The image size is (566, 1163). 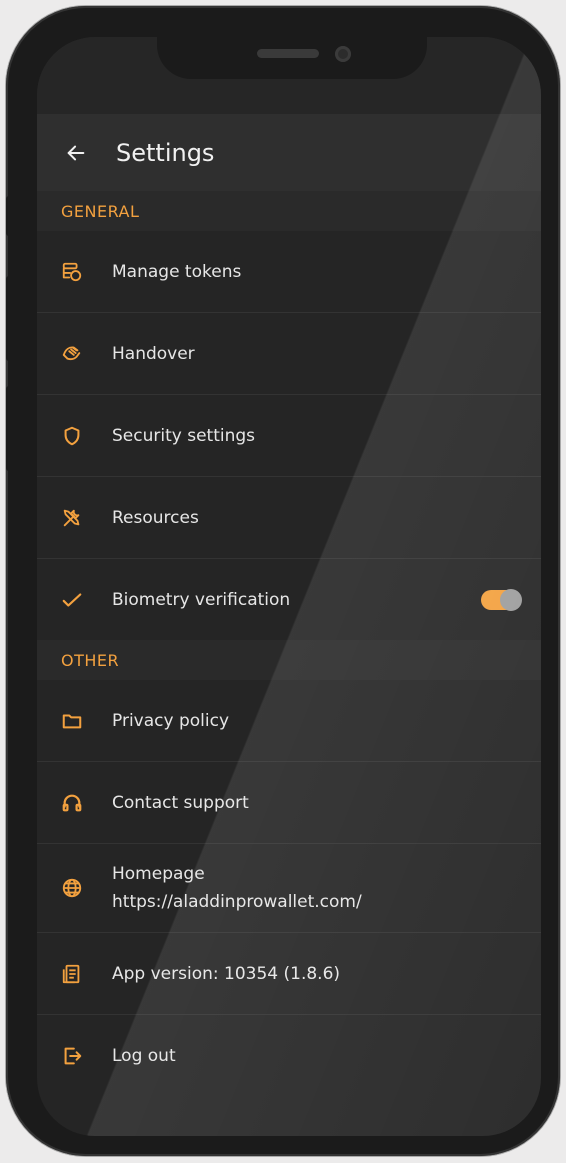 What do you see at coordinates (158, 874) in the screenshot?
I see `homepage-label: Homepage` at bounding box center [158, 874].